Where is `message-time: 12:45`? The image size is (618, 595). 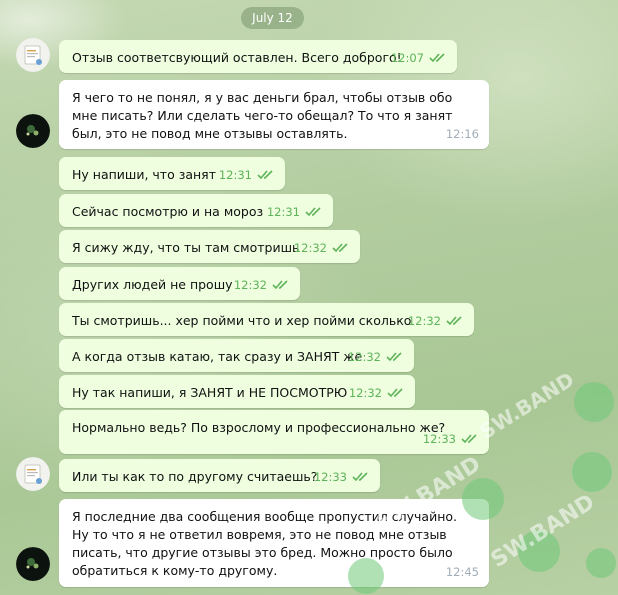
message-time: 12:45 is located at coordinates (462, 572).